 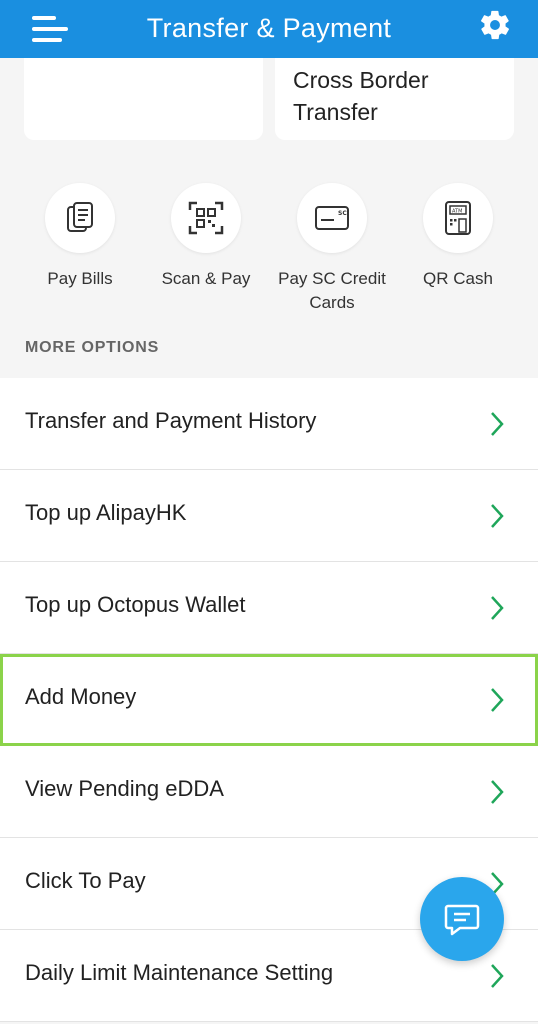 What do you see at coordinates (124, 788) in the screenshot?
I see `option-label: View Pending eDDA` at bounding box center [124, 788].